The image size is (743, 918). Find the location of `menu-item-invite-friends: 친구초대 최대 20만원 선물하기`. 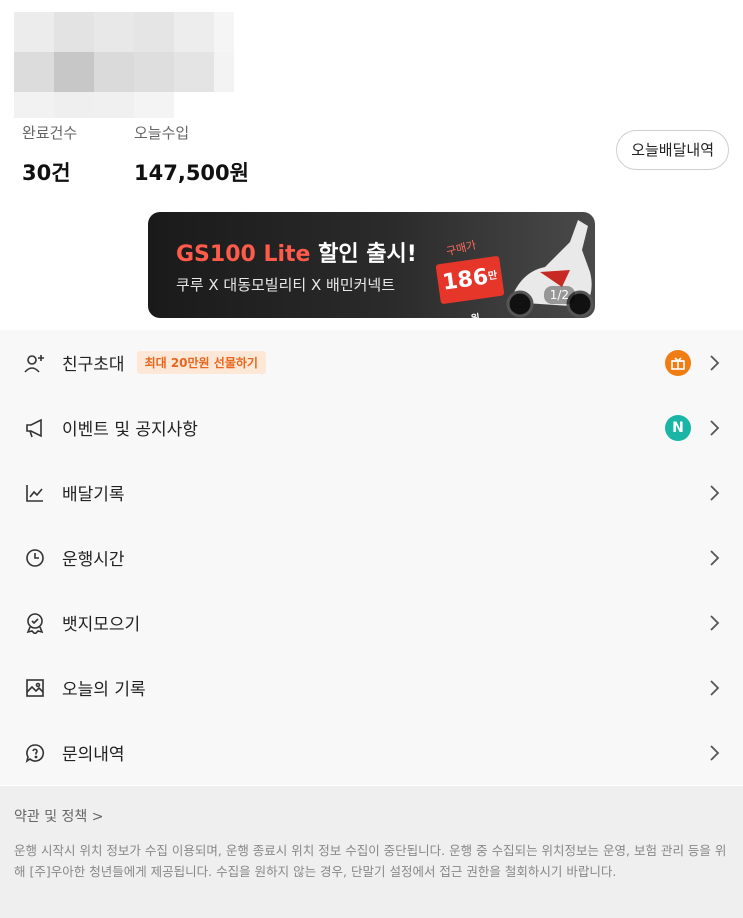

menu-item-invite-friends: 친구초대 최대 20만원 선물하기 is located at coordinates (371, 362).